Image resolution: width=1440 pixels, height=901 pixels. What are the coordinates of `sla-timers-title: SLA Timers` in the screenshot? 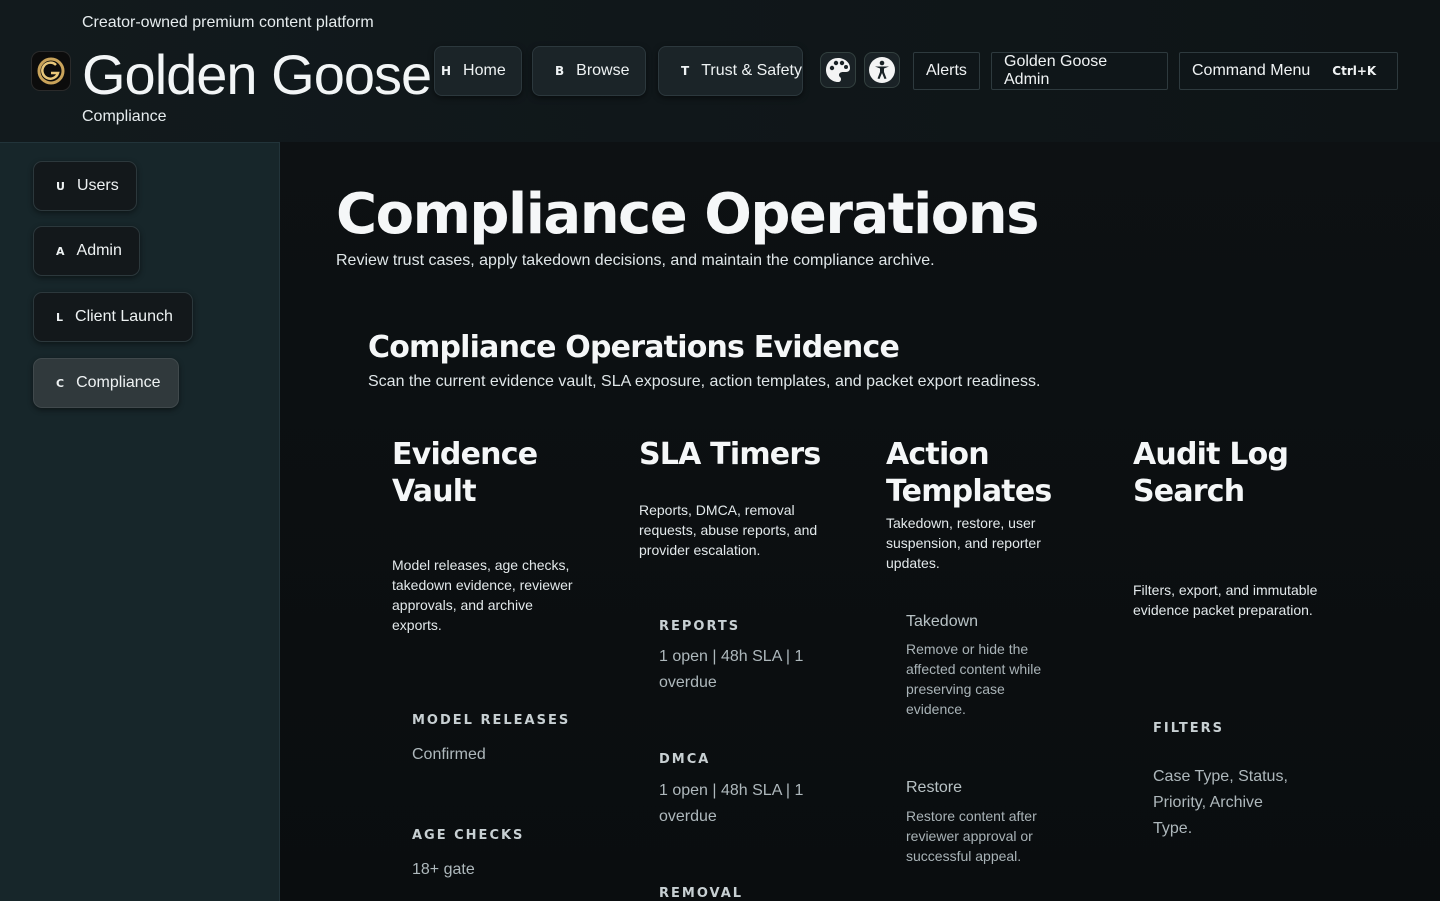 It's located at (730, 454).